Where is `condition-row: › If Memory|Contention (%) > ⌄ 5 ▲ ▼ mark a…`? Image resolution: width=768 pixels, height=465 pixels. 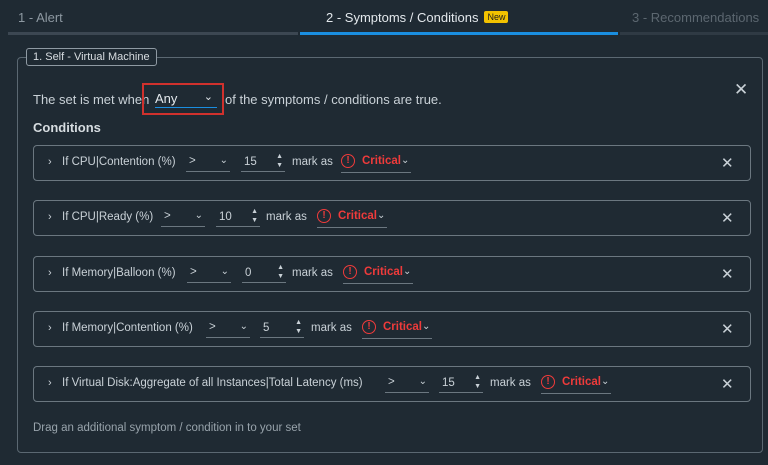
condition-row: › If Memory|Contention (%) > ⌄ 5 ▲ ▼ mark a… is located at coordinates (392, 329).